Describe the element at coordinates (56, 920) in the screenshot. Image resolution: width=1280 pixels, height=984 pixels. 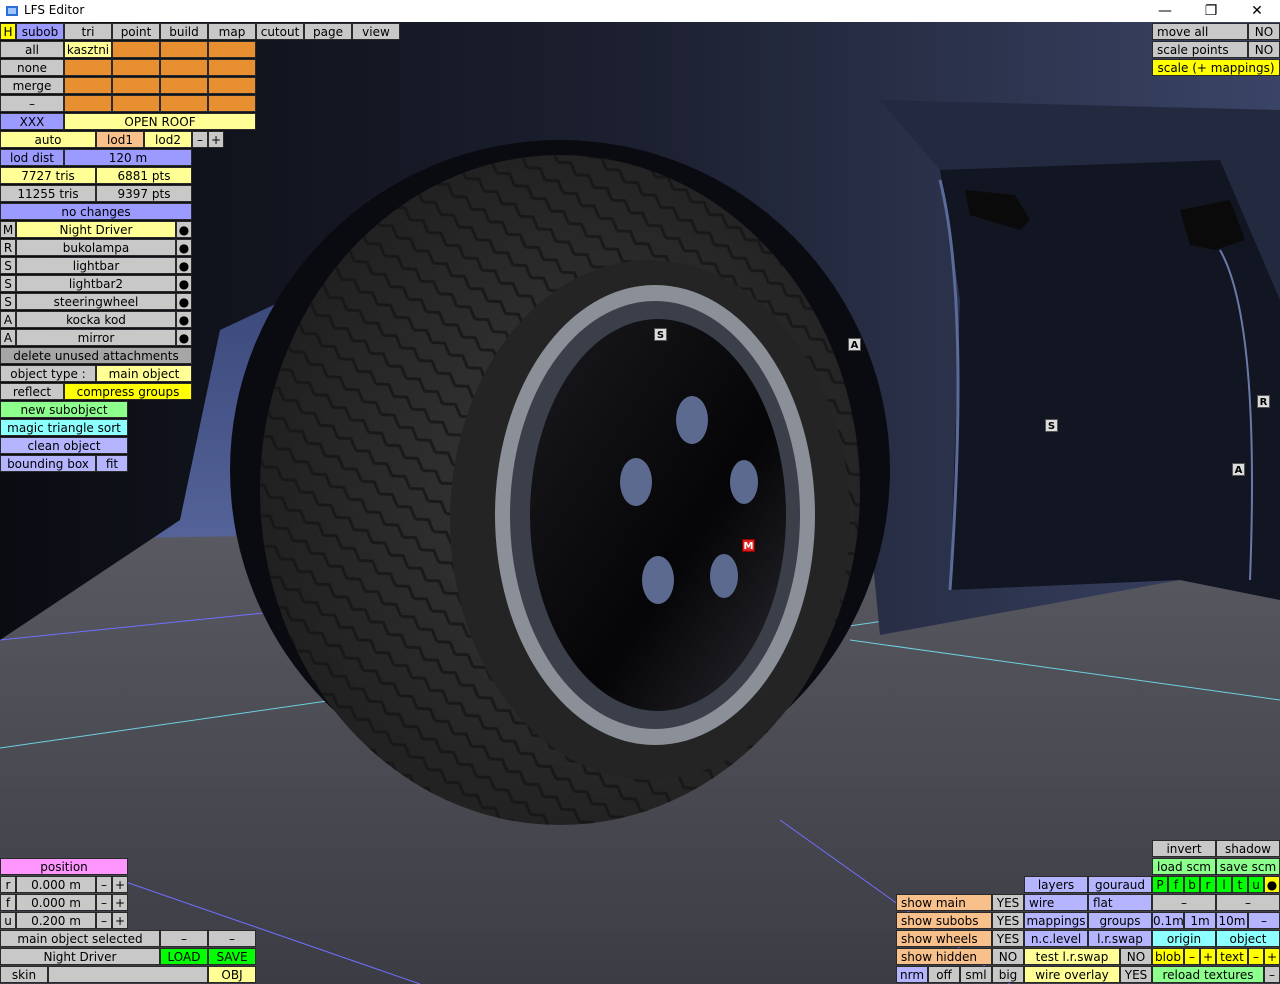
I see `position-u-field: 0.200 m` at that location.